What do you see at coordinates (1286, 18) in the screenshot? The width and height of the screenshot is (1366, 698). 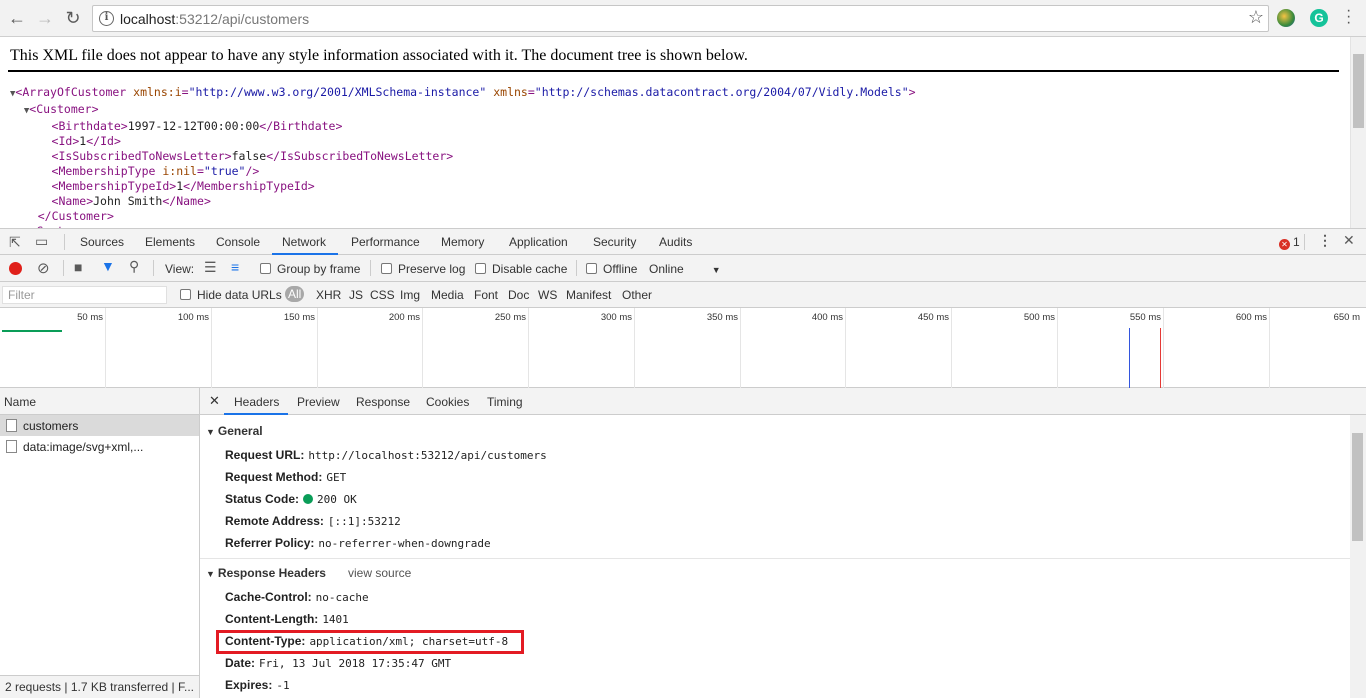 I see `extension-globe-icon` at bounding box center [1286, 18].